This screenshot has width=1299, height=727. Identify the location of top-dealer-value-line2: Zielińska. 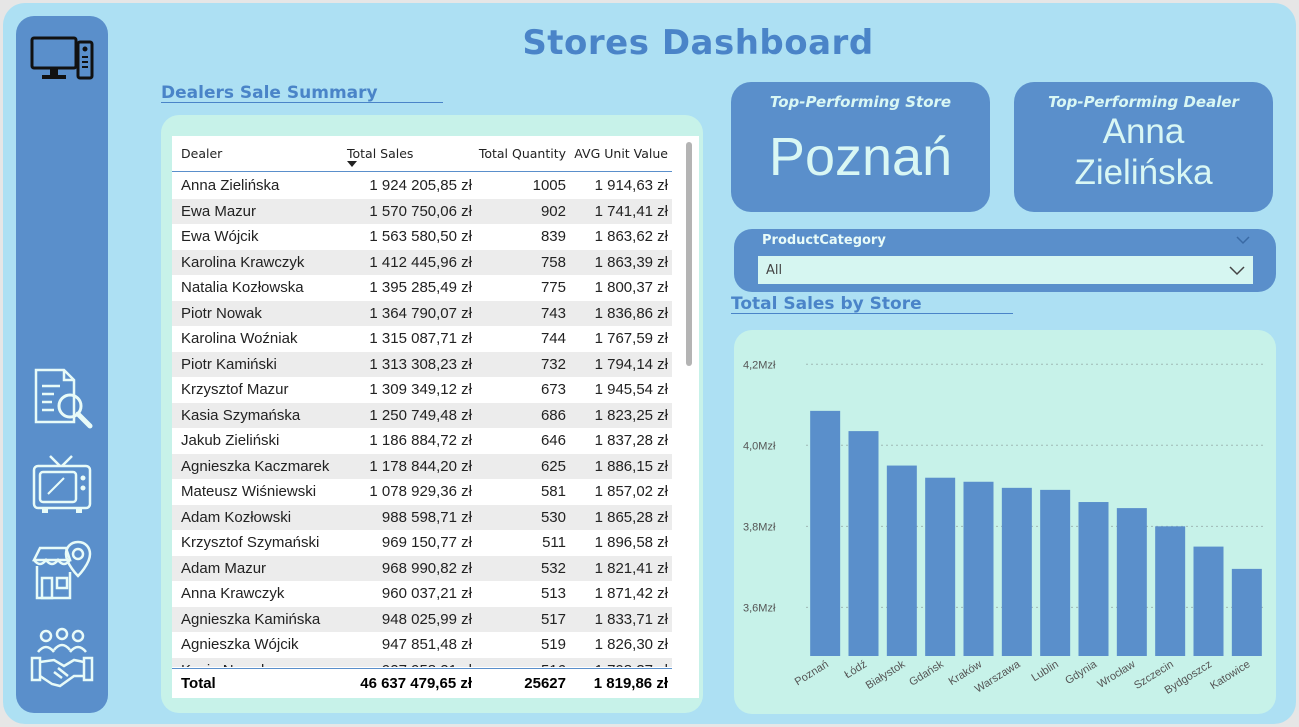
(1143, 172).